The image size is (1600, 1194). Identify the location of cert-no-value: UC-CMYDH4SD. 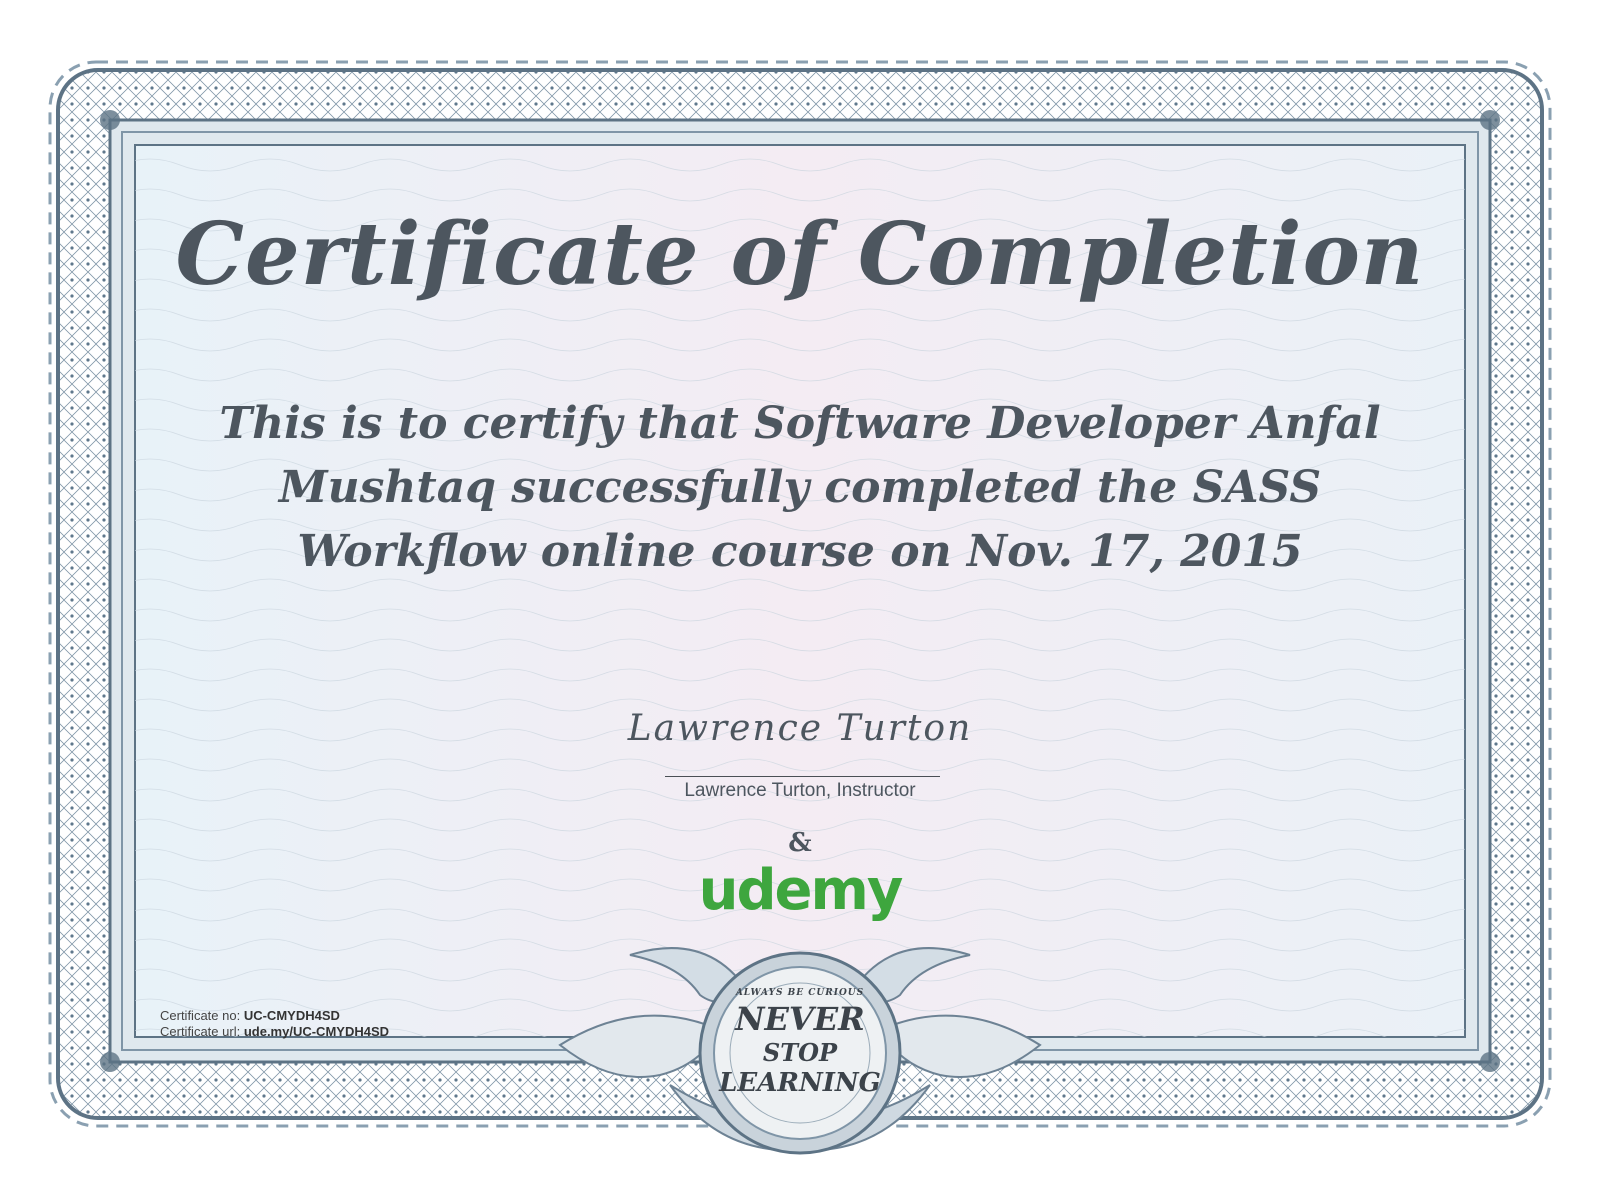
(291, 1015).